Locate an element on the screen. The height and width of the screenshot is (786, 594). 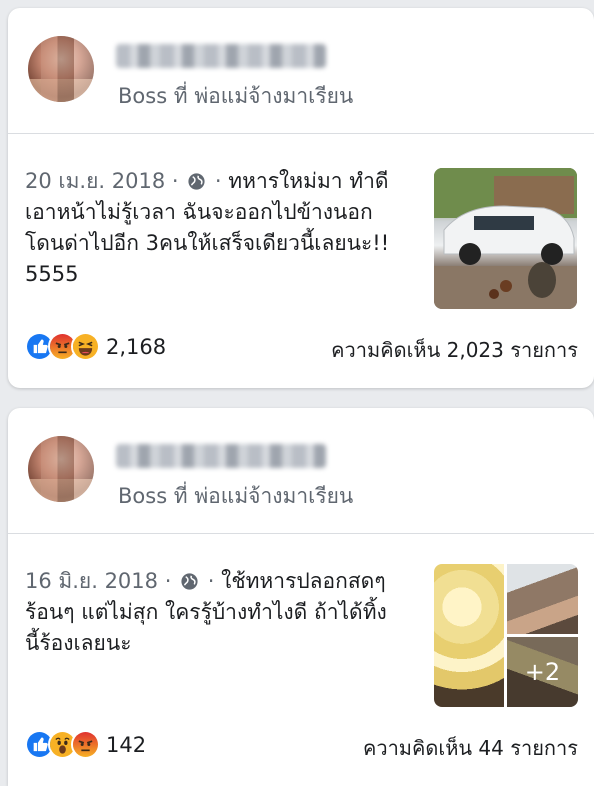
post-text-line: ใช้ทหารปลอกสดๆ is located at coordinates (303, 581).